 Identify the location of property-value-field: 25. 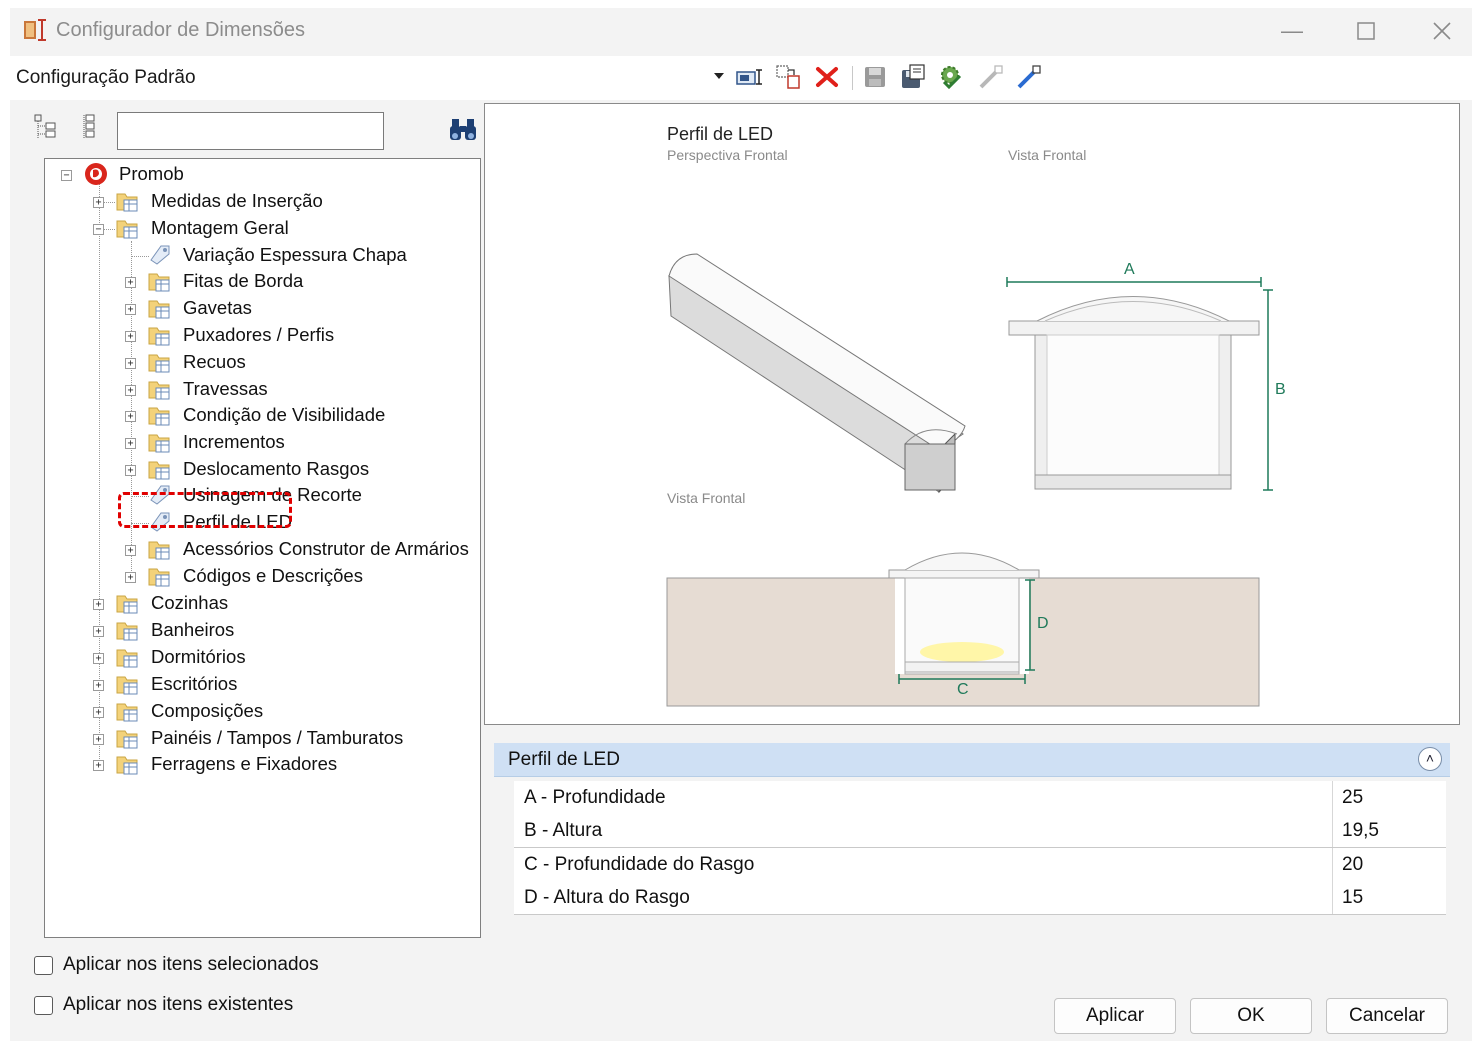
(1389, 797).